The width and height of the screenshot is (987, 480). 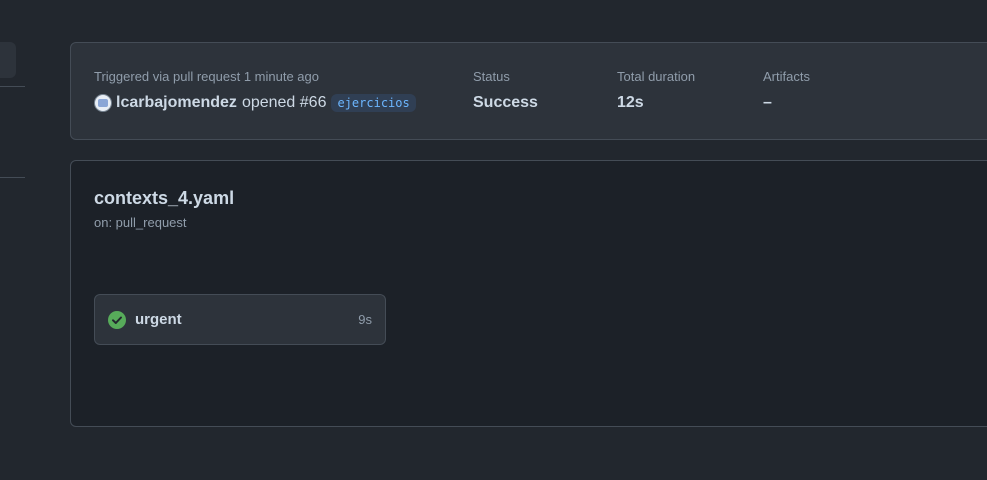 I want to click on artifacts-label: Artifacts, so click(x=786, y=76).